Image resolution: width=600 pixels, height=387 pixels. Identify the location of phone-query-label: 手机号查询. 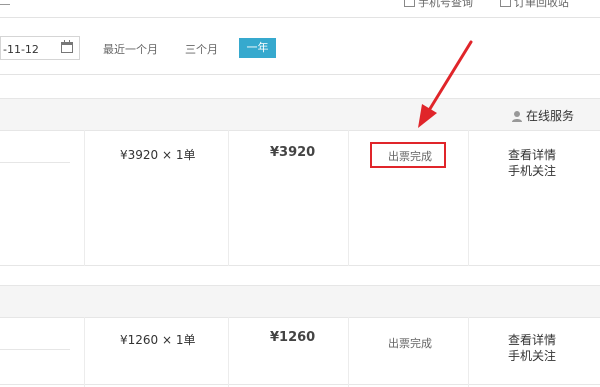
(445, 4).